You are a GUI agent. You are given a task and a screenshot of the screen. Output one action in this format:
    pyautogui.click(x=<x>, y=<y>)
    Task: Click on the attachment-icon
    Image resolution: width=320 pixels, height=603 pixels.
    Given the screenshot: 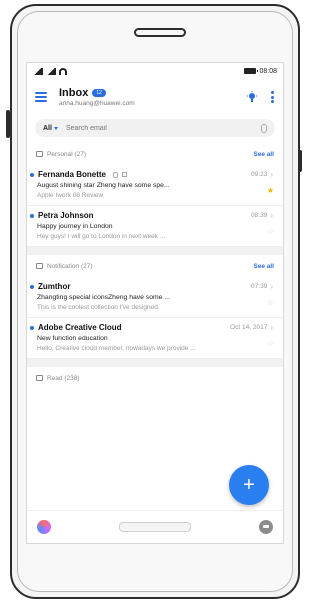 What is the action you would take?
    pyautogui.click(x=116, y=174)
    